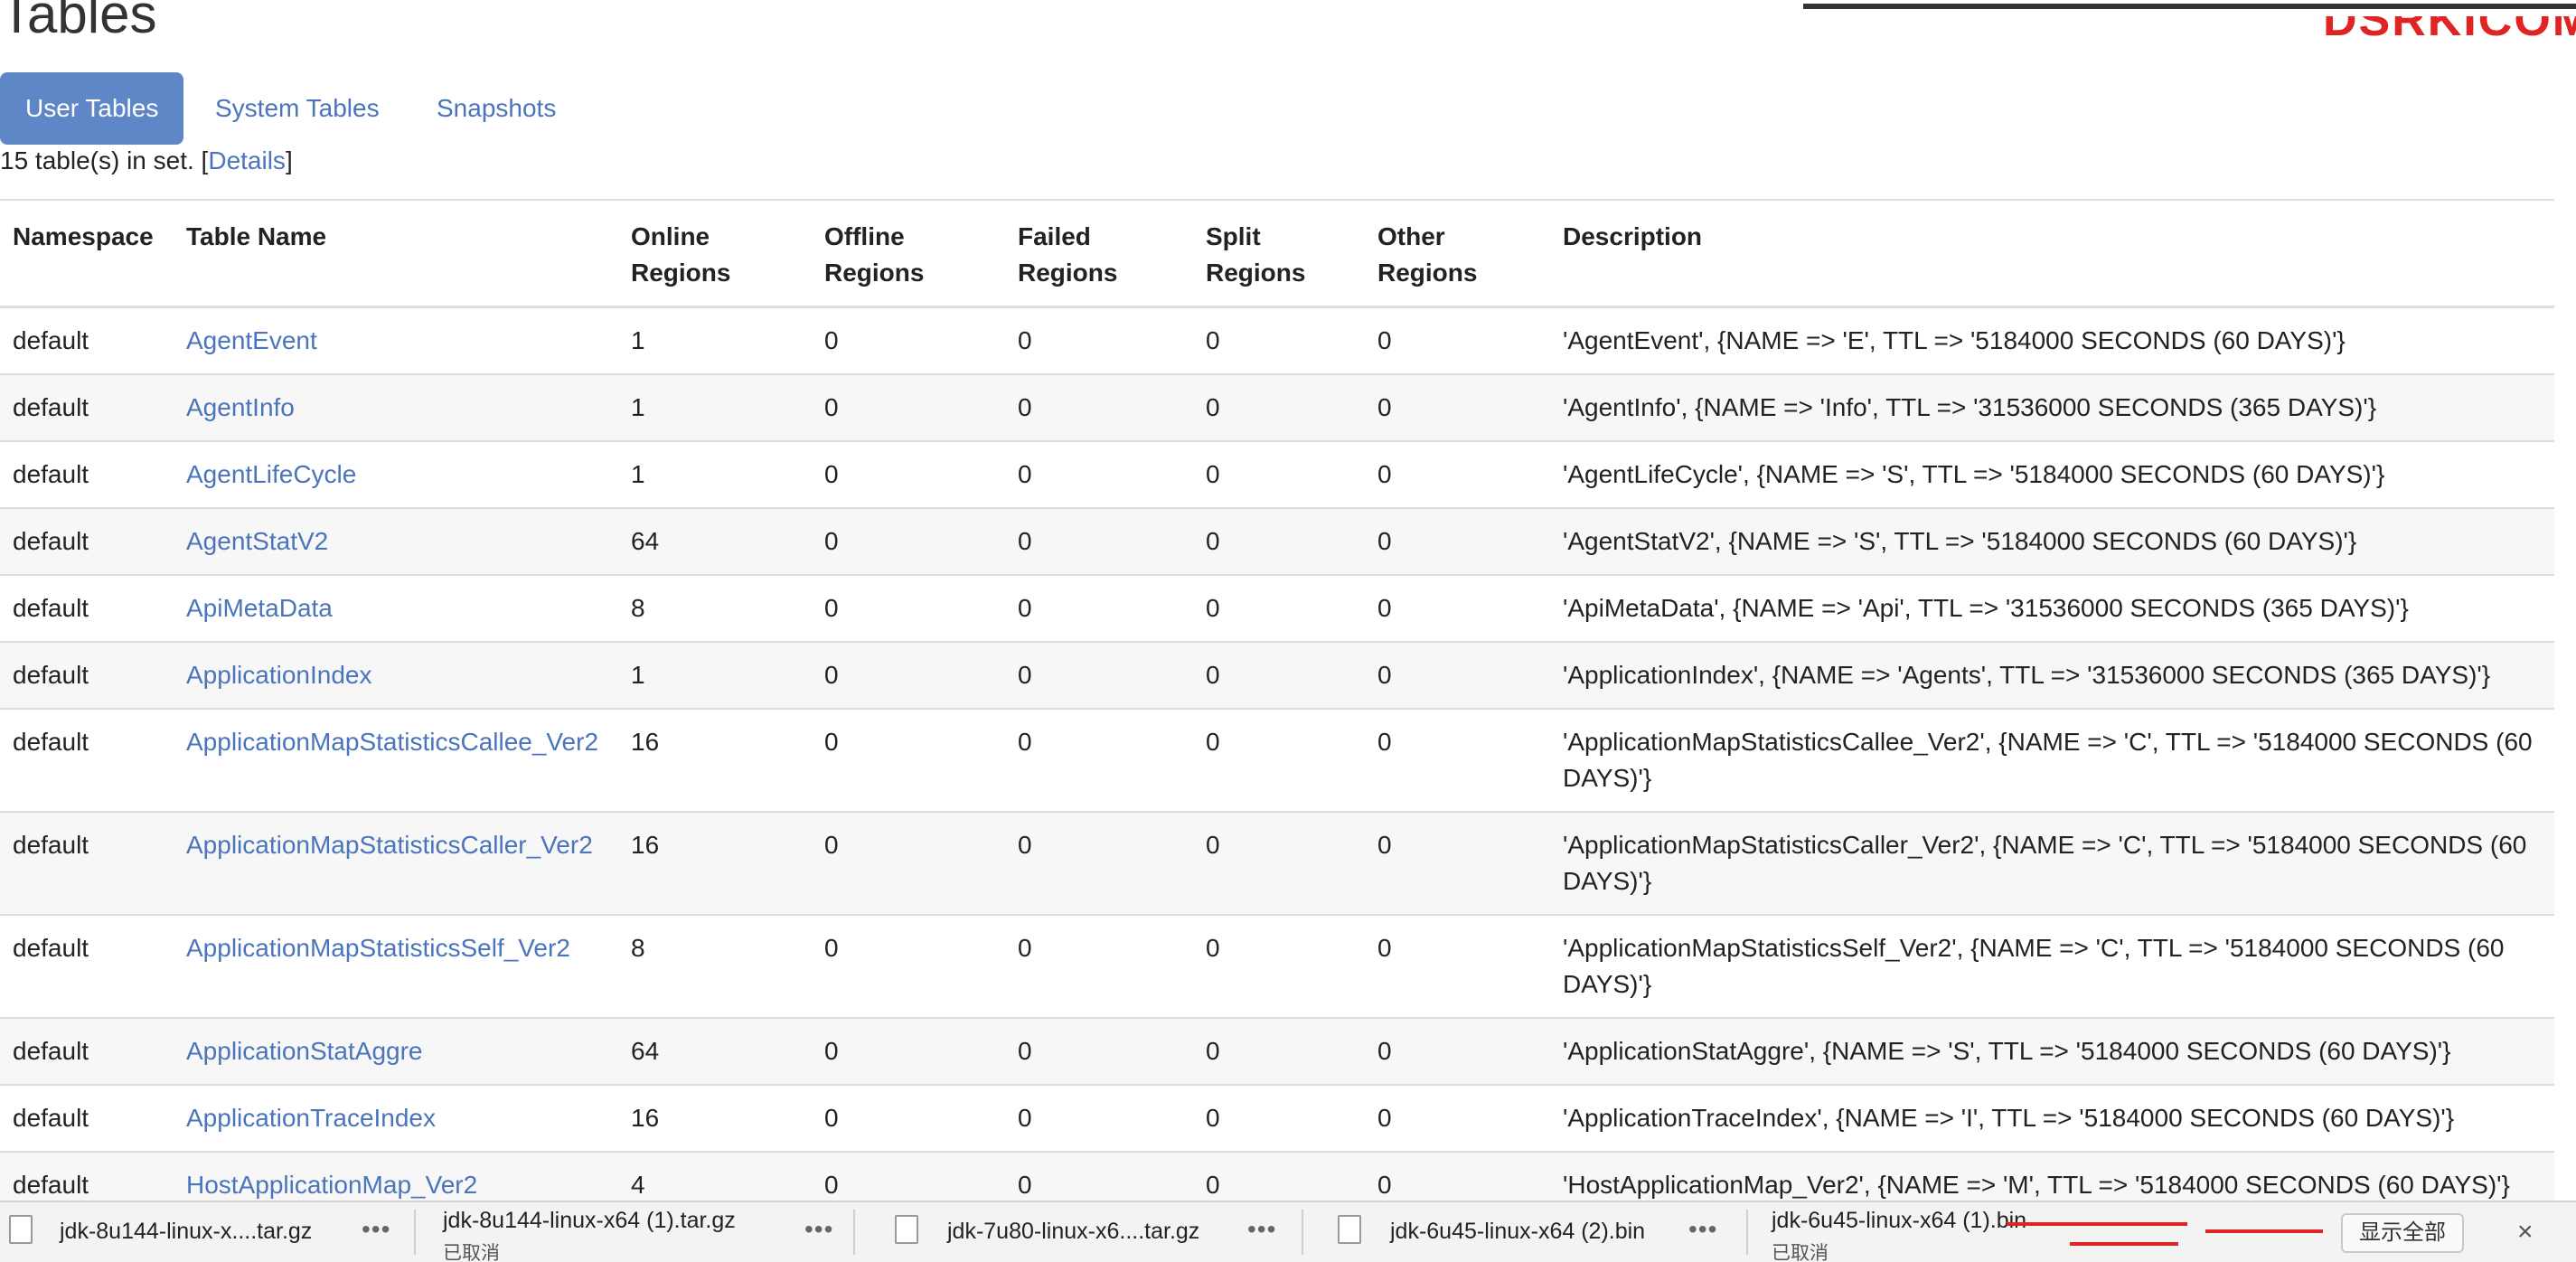 The width and height of the screenshot is (2576, 1262). I want to click on details-link: Details, so click(247, 160).